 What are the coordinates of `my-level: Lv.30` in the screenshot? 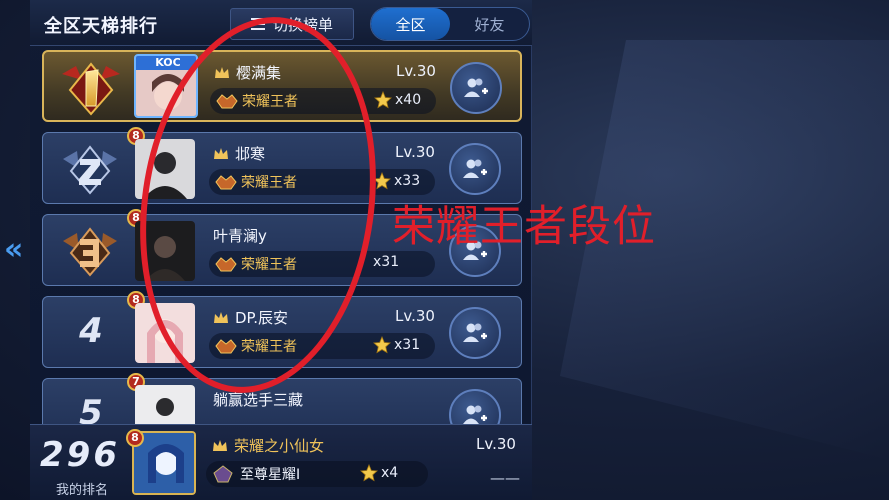 It's located at (496, 444).